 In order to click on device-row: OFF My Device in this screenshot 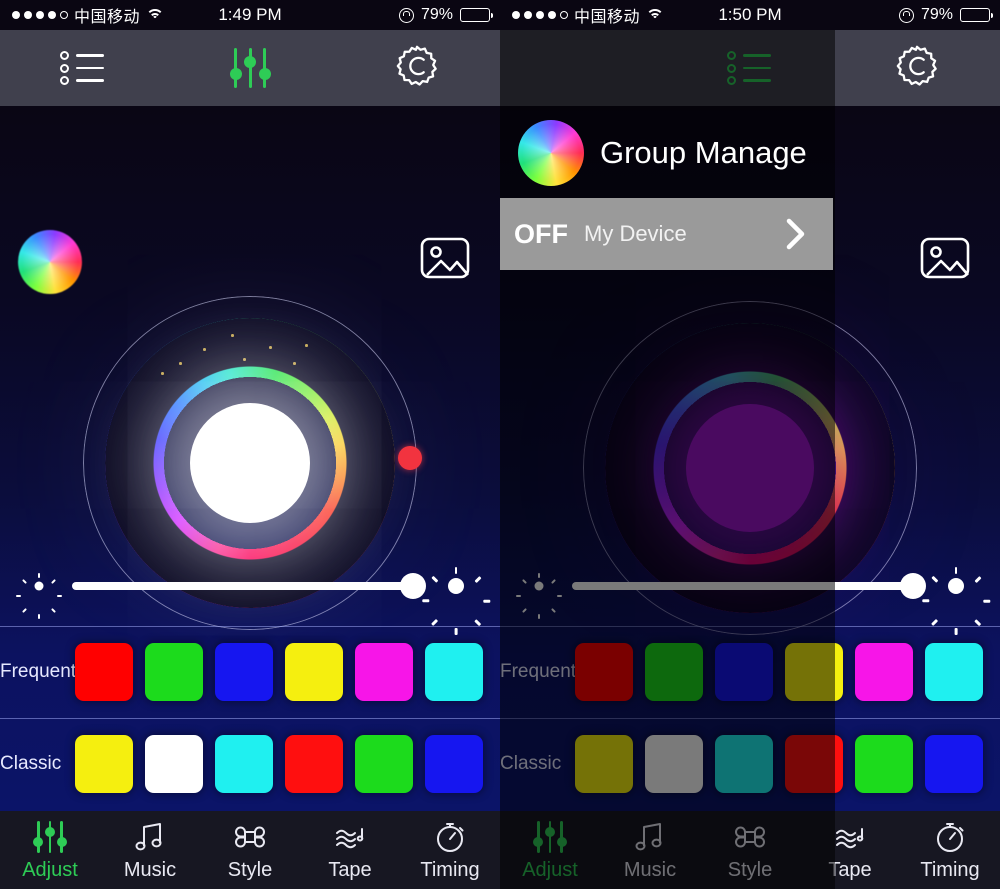, I will do `click(666, 234)`.